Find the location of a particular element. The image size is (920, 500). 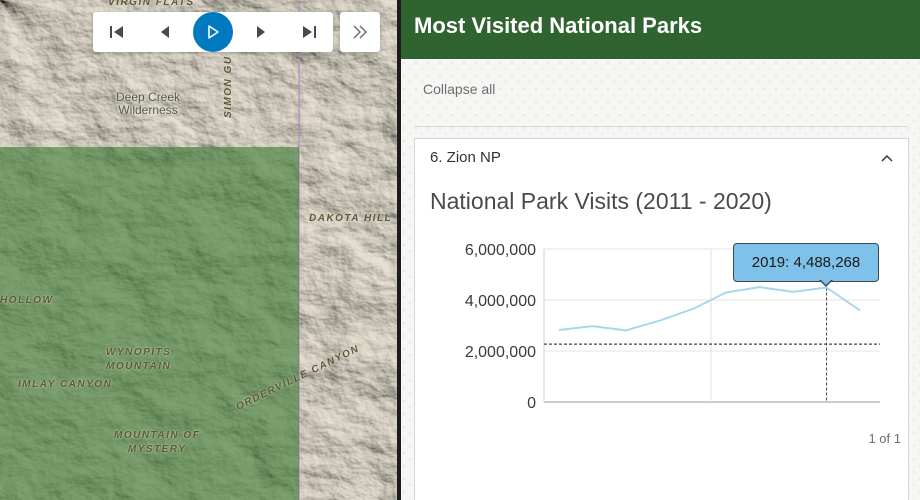

play-button is located at coordinates (213, 32).